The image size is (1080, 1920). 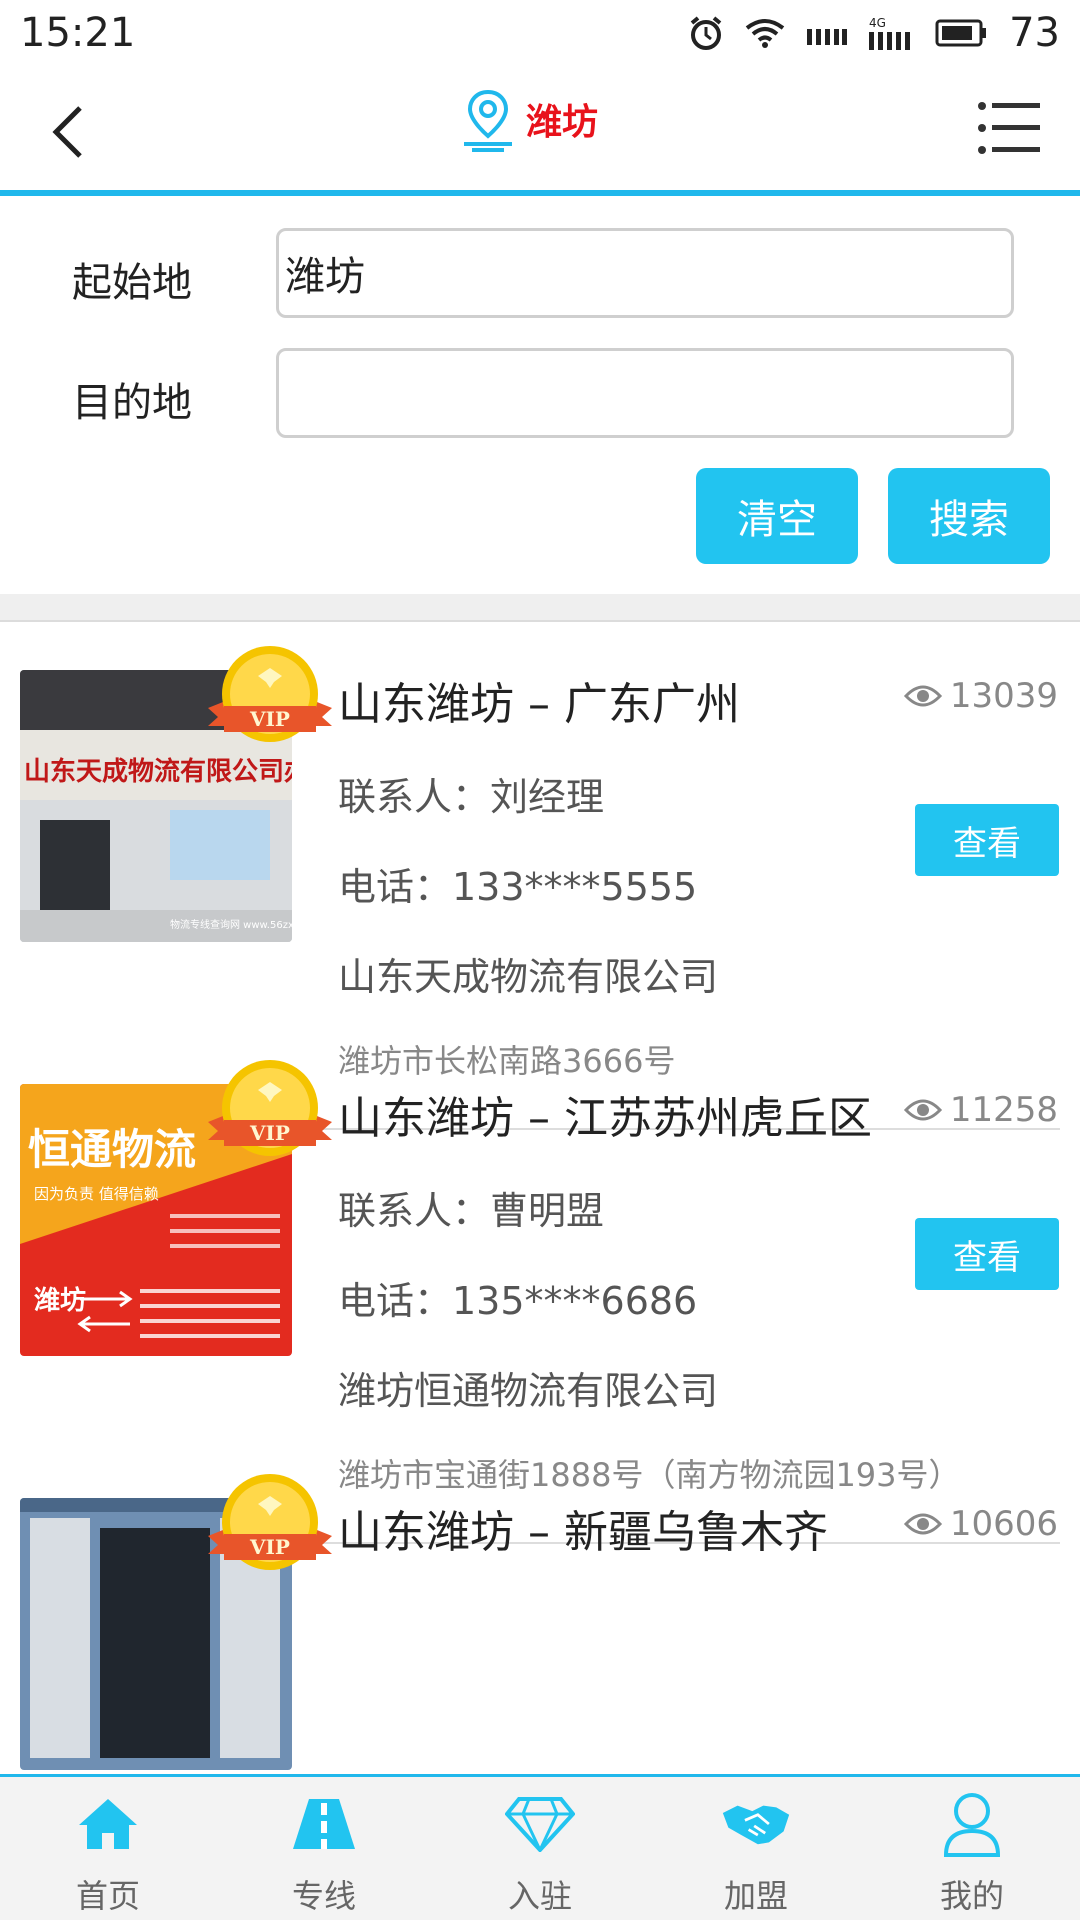 I want to click on status-time: 15:21, so click(x=78, y=33).